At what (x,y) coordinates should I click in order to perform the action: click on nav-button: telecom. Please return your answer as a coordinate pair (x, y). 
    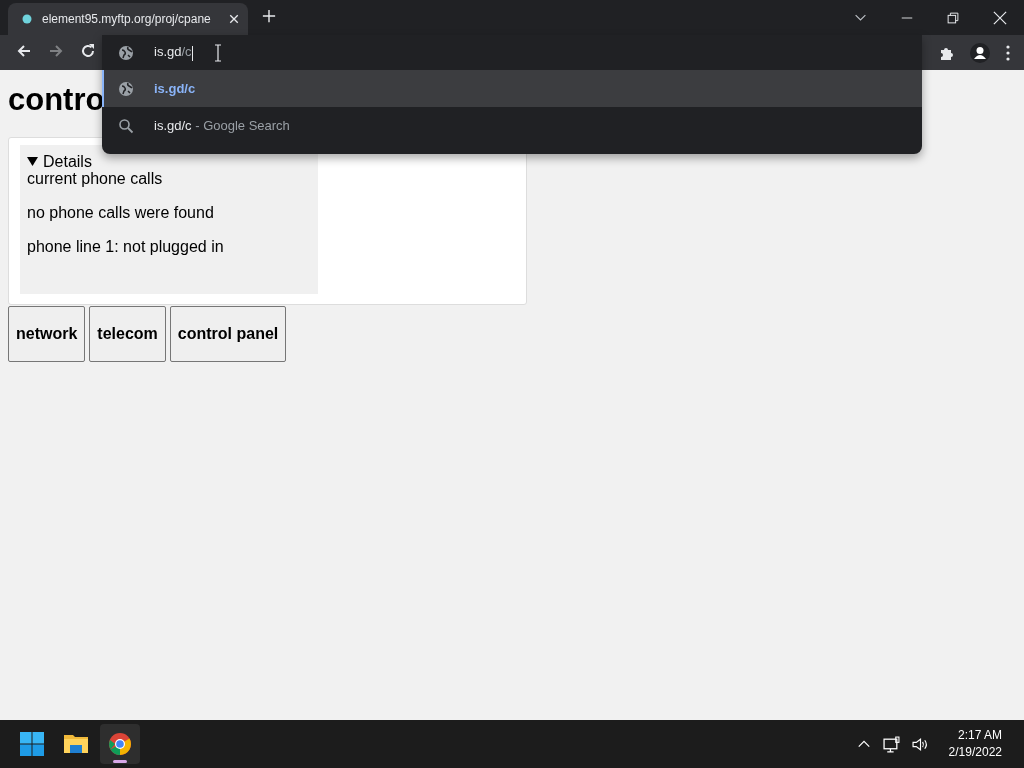
    Looking at the image, I should click on (127, 334).